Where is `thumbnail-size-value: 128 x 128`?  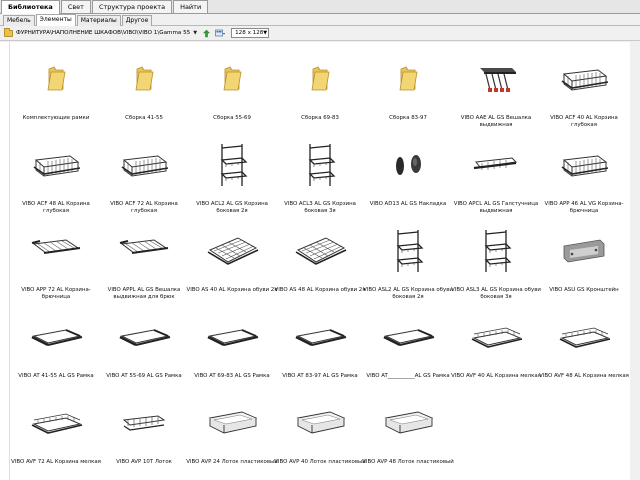 thumbnail-size-value: 128 x 128 is located at coordinates (249, 33).